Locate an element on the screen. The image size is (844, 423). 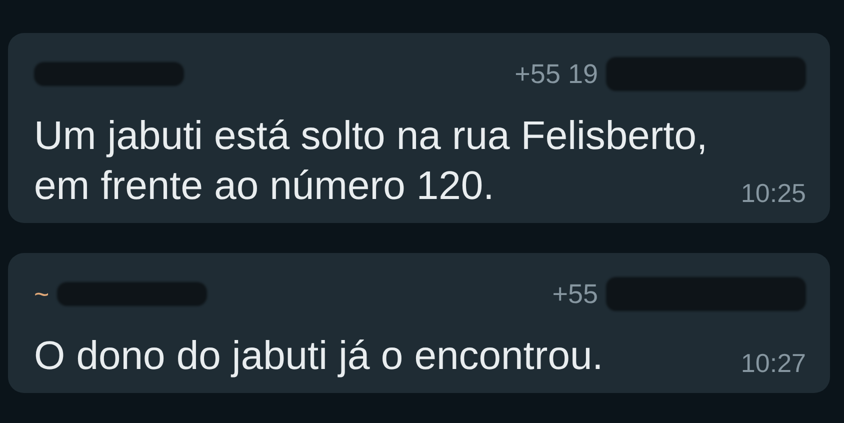
message-time: 10:25 is located at coordinates (773, 194).